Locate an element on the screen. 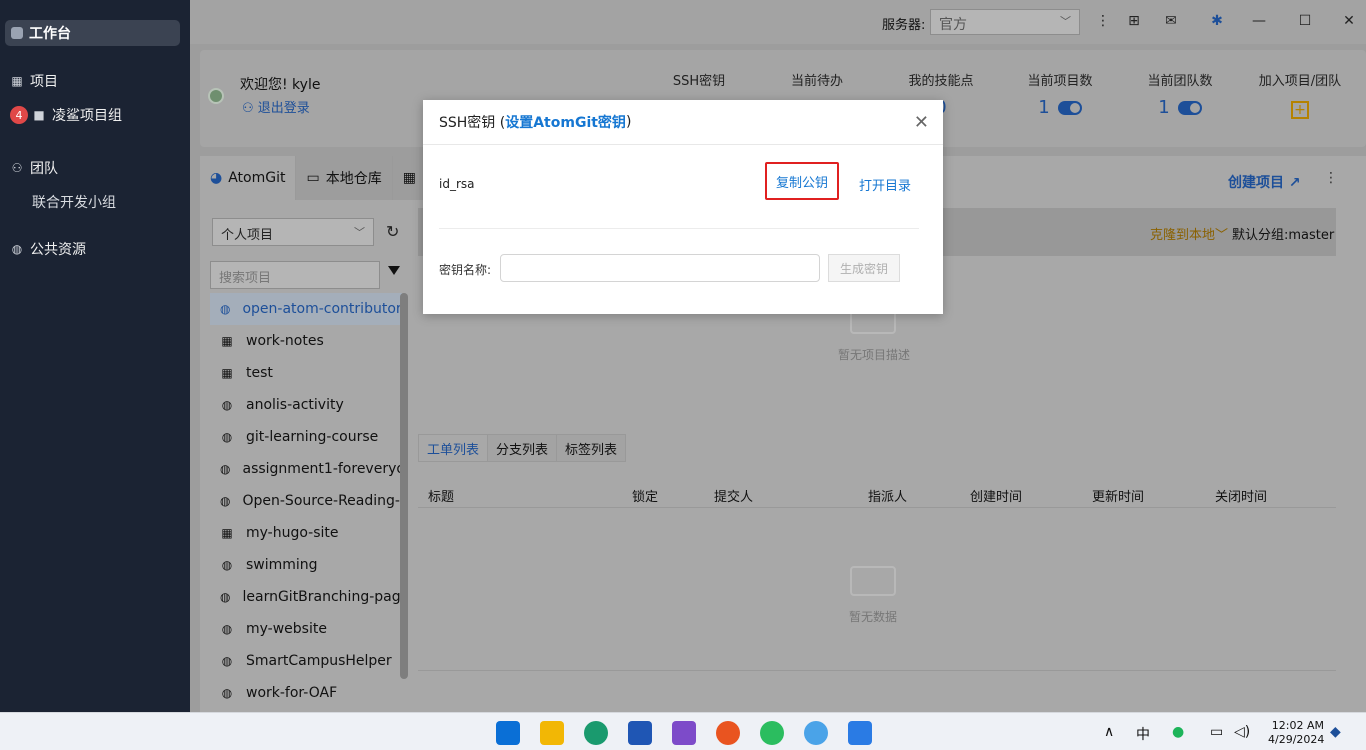  maximize-icon: ☐ is located at coordinates (1305, 21).